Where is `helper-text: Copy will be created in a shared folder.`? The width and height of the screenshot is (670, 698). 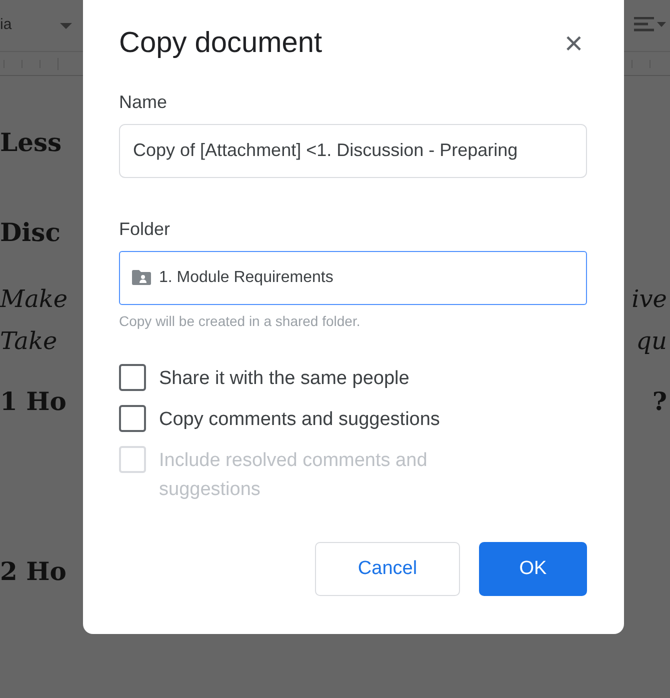 helper-text: Copy will be created in a shared folder. is located at coordinates (240, 321).